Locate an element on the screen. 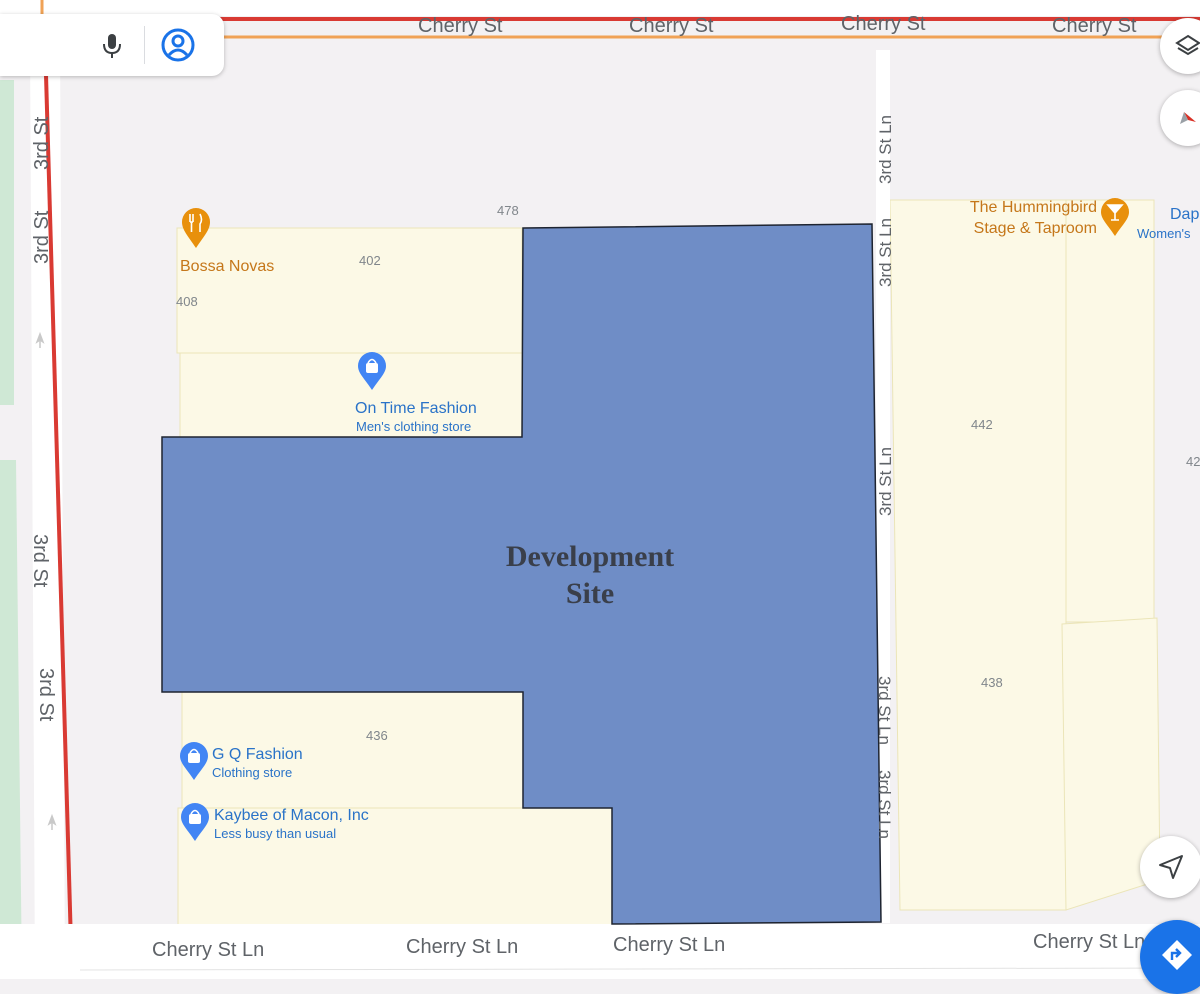 The width and height of the screenshot is (1200, 994). place-category: Men's clothing store is located at coordinates (413, 426).